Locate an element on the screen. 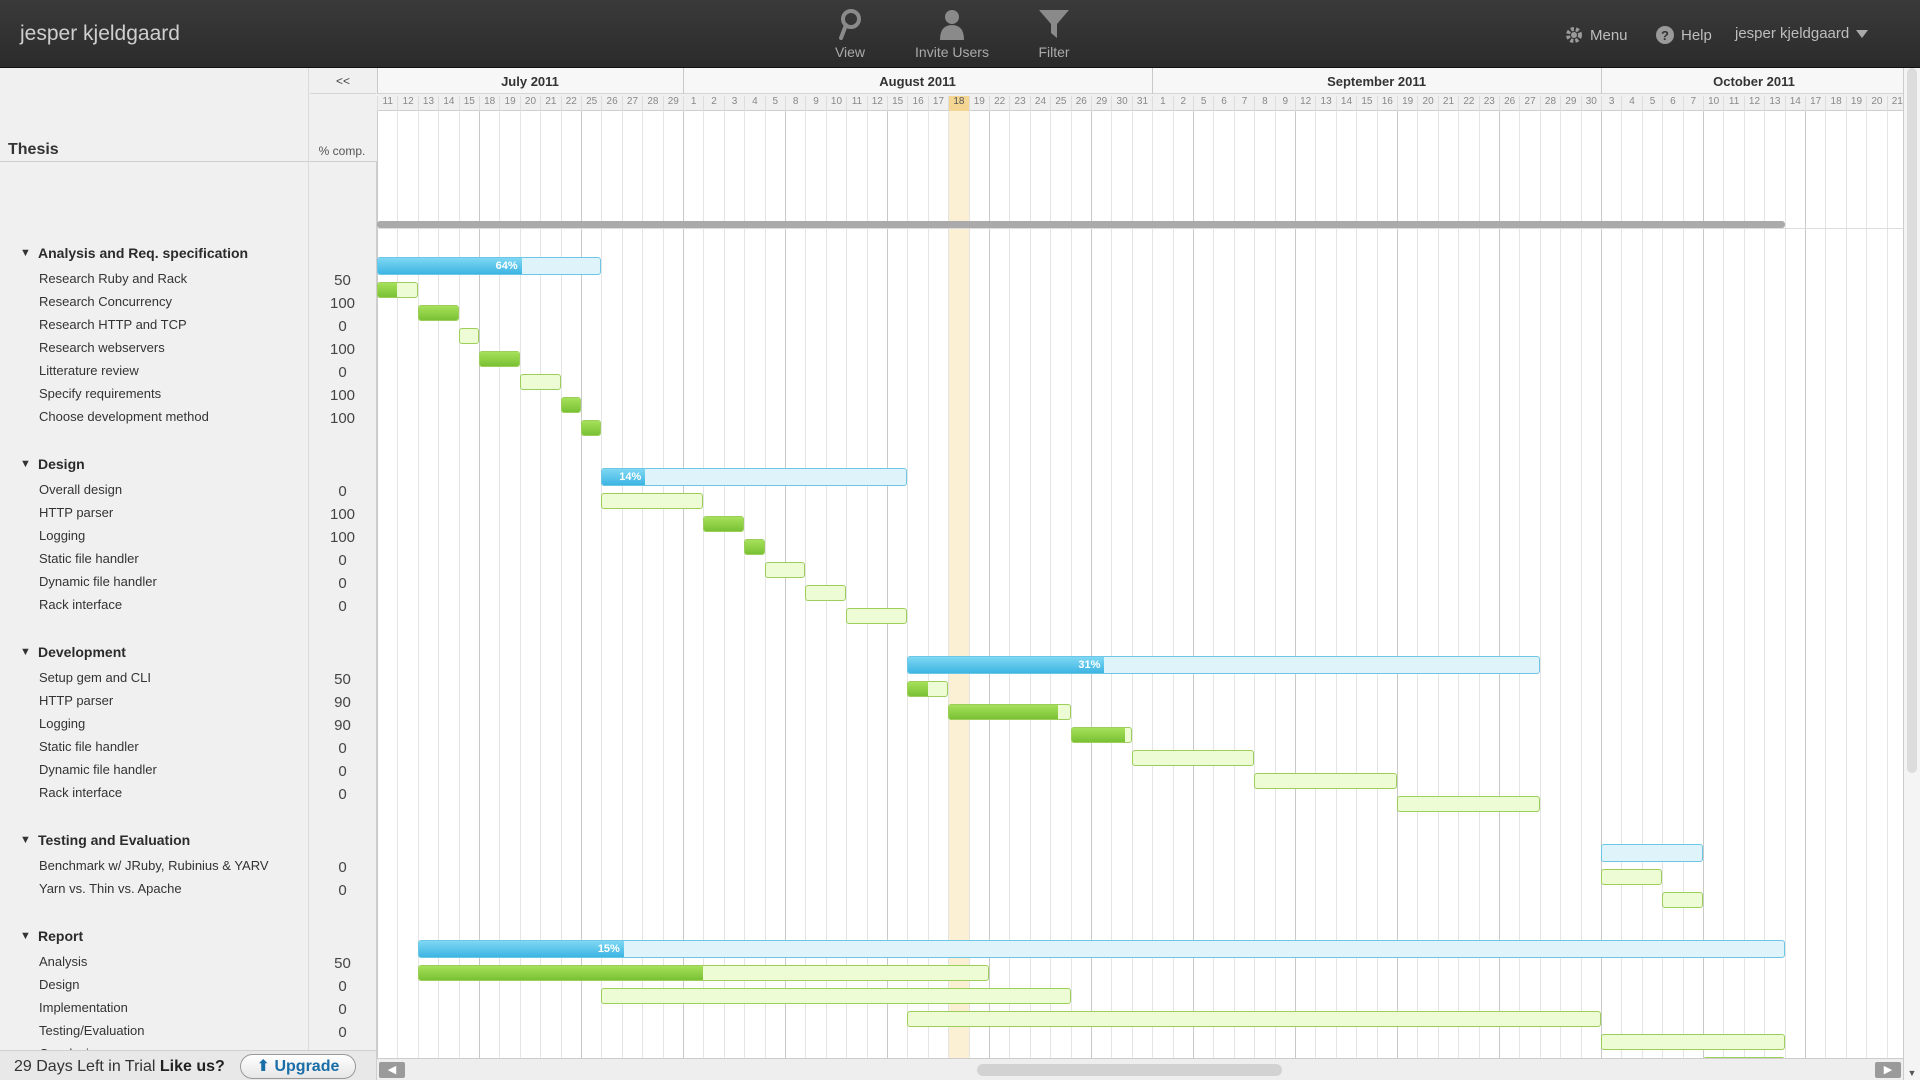 The width and height of the screenshot is (1920, 1080). task-name: HTTP parser is located at coordinates (76, 700).